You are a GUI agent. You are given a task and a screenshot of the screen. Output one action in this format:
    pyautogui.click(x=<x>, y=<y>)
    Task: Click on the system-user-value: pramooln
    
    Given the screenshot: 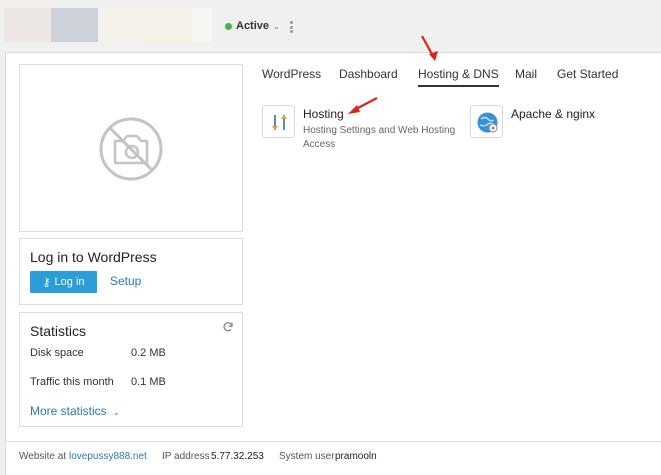 What is the action you would take?
    pyautogui.click(x=356, y=456)
    